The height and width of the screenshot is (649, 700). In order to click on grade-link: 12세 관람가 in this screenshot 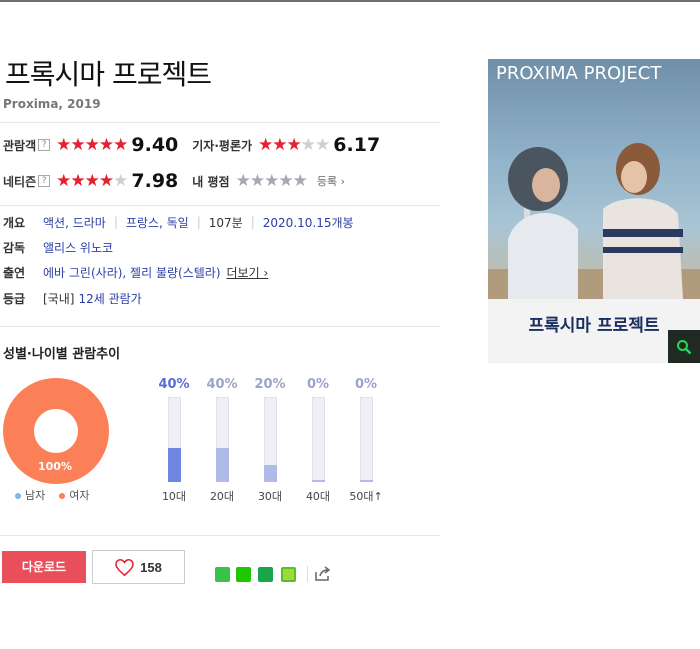, I will do `click(109, 298)`.